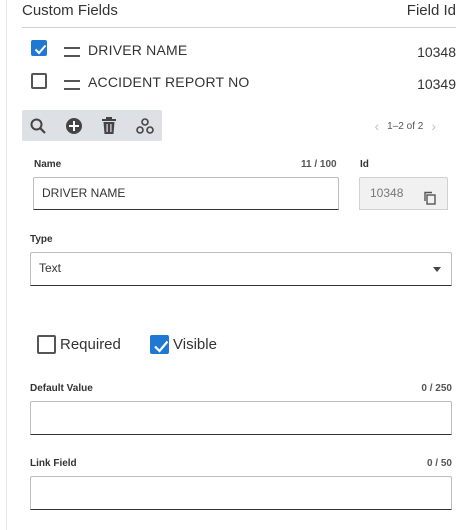  What do you see at coordinates (195, 344) in the screenshot?
I see `visible-label: Visible` at bounding box center [195, 344].